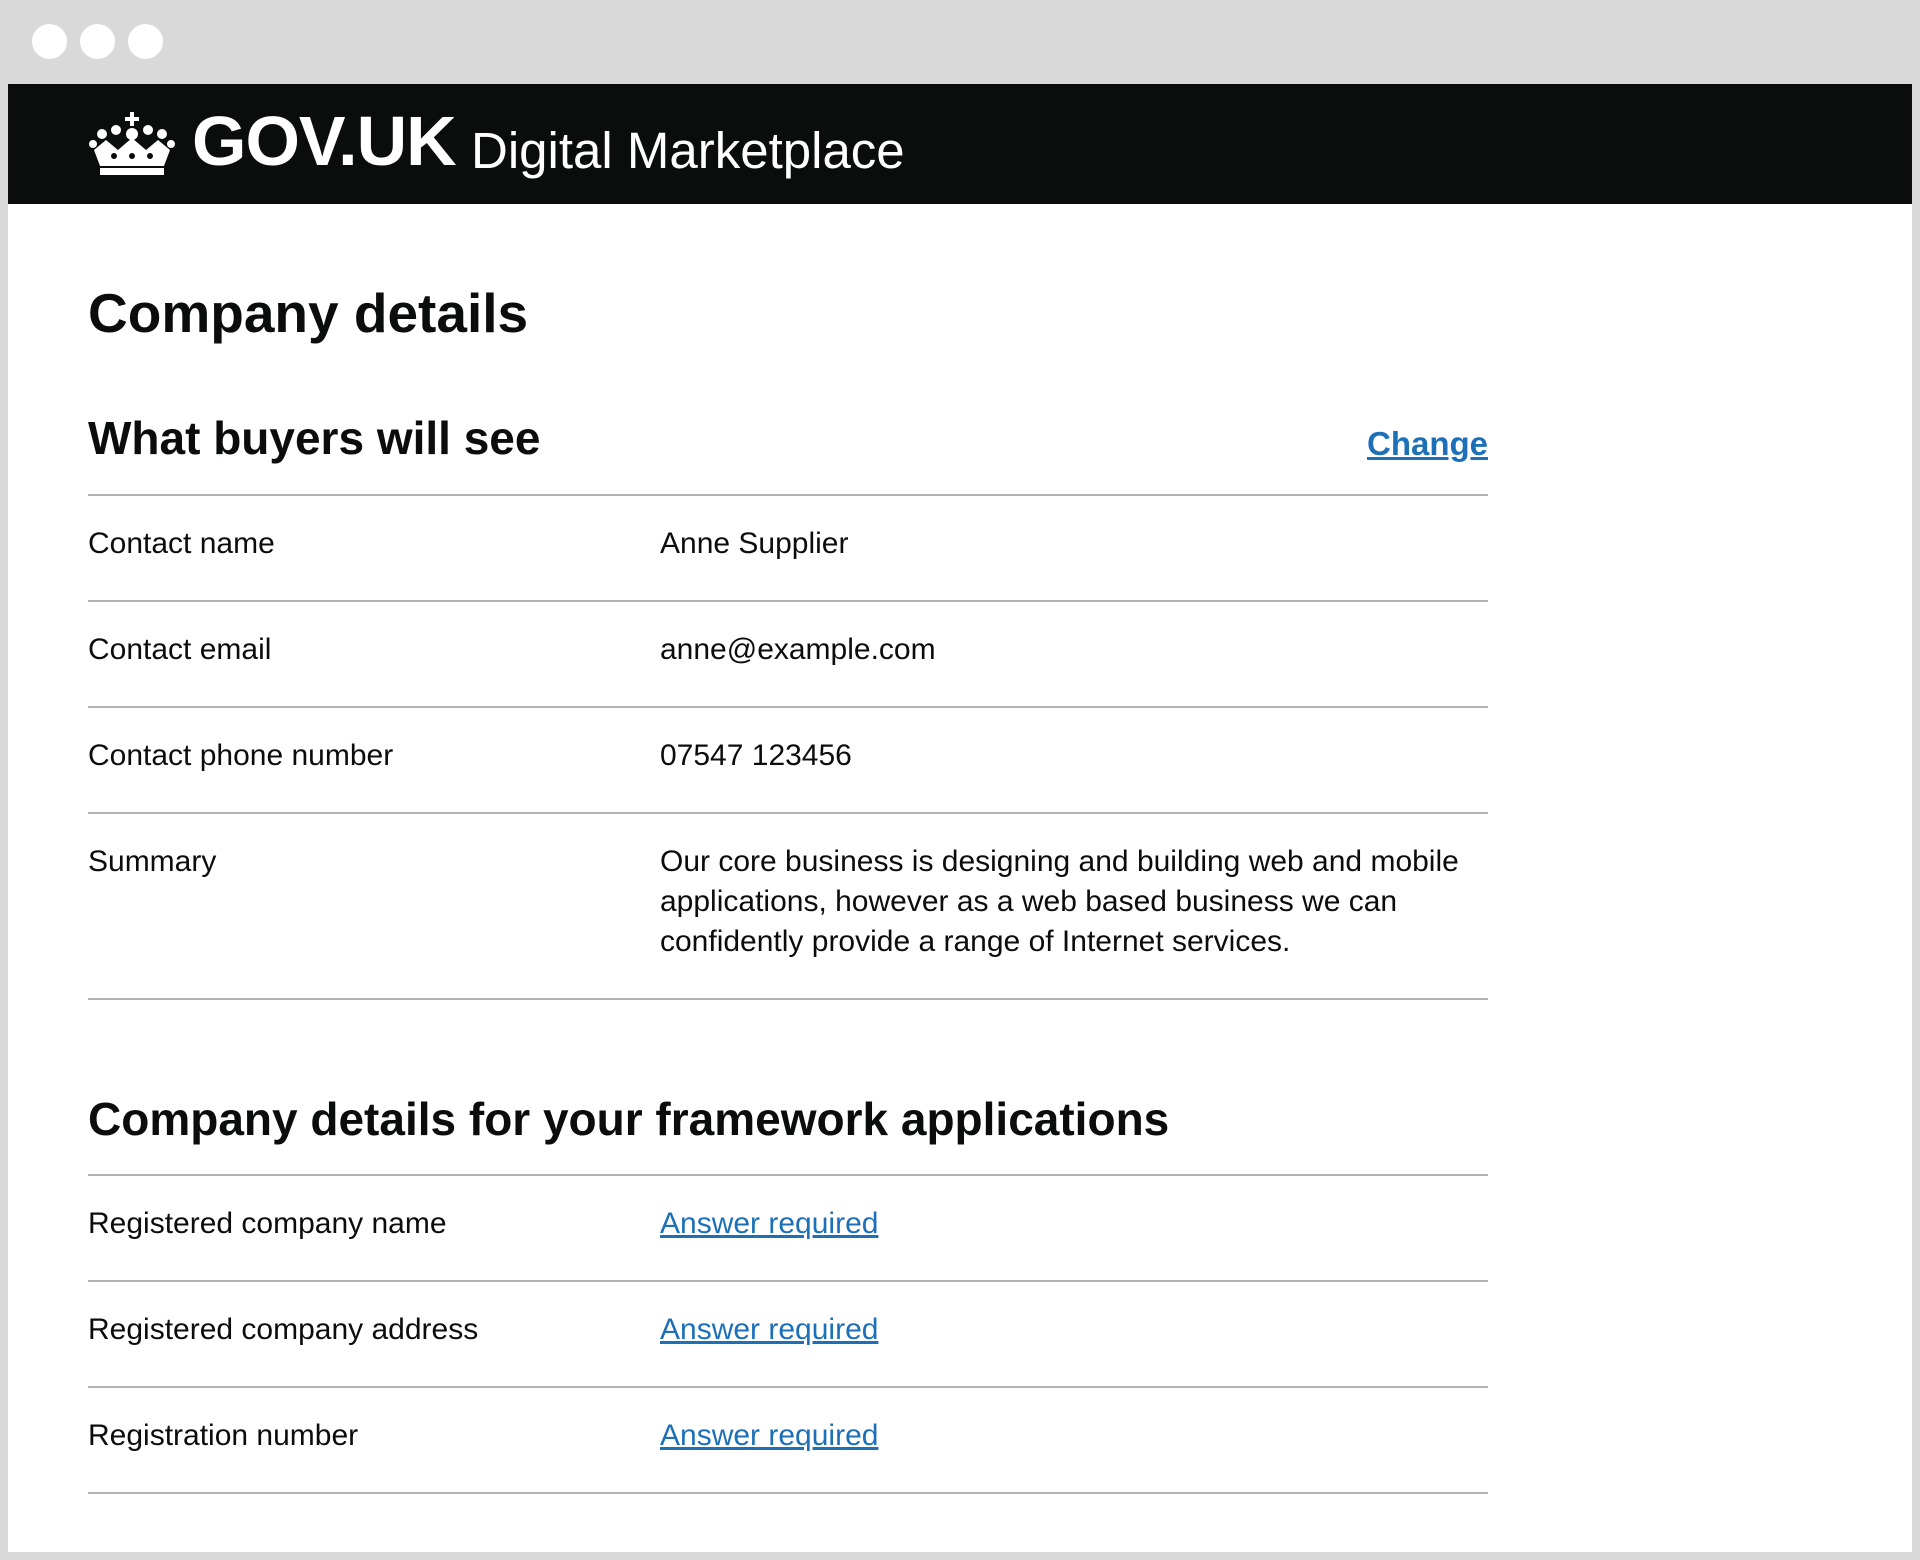 This screenshot has width=1920, height=1560. Describe the element at coordinates (241, 755) in the screenshot. I see `row-key: Contact phone number` at that location.